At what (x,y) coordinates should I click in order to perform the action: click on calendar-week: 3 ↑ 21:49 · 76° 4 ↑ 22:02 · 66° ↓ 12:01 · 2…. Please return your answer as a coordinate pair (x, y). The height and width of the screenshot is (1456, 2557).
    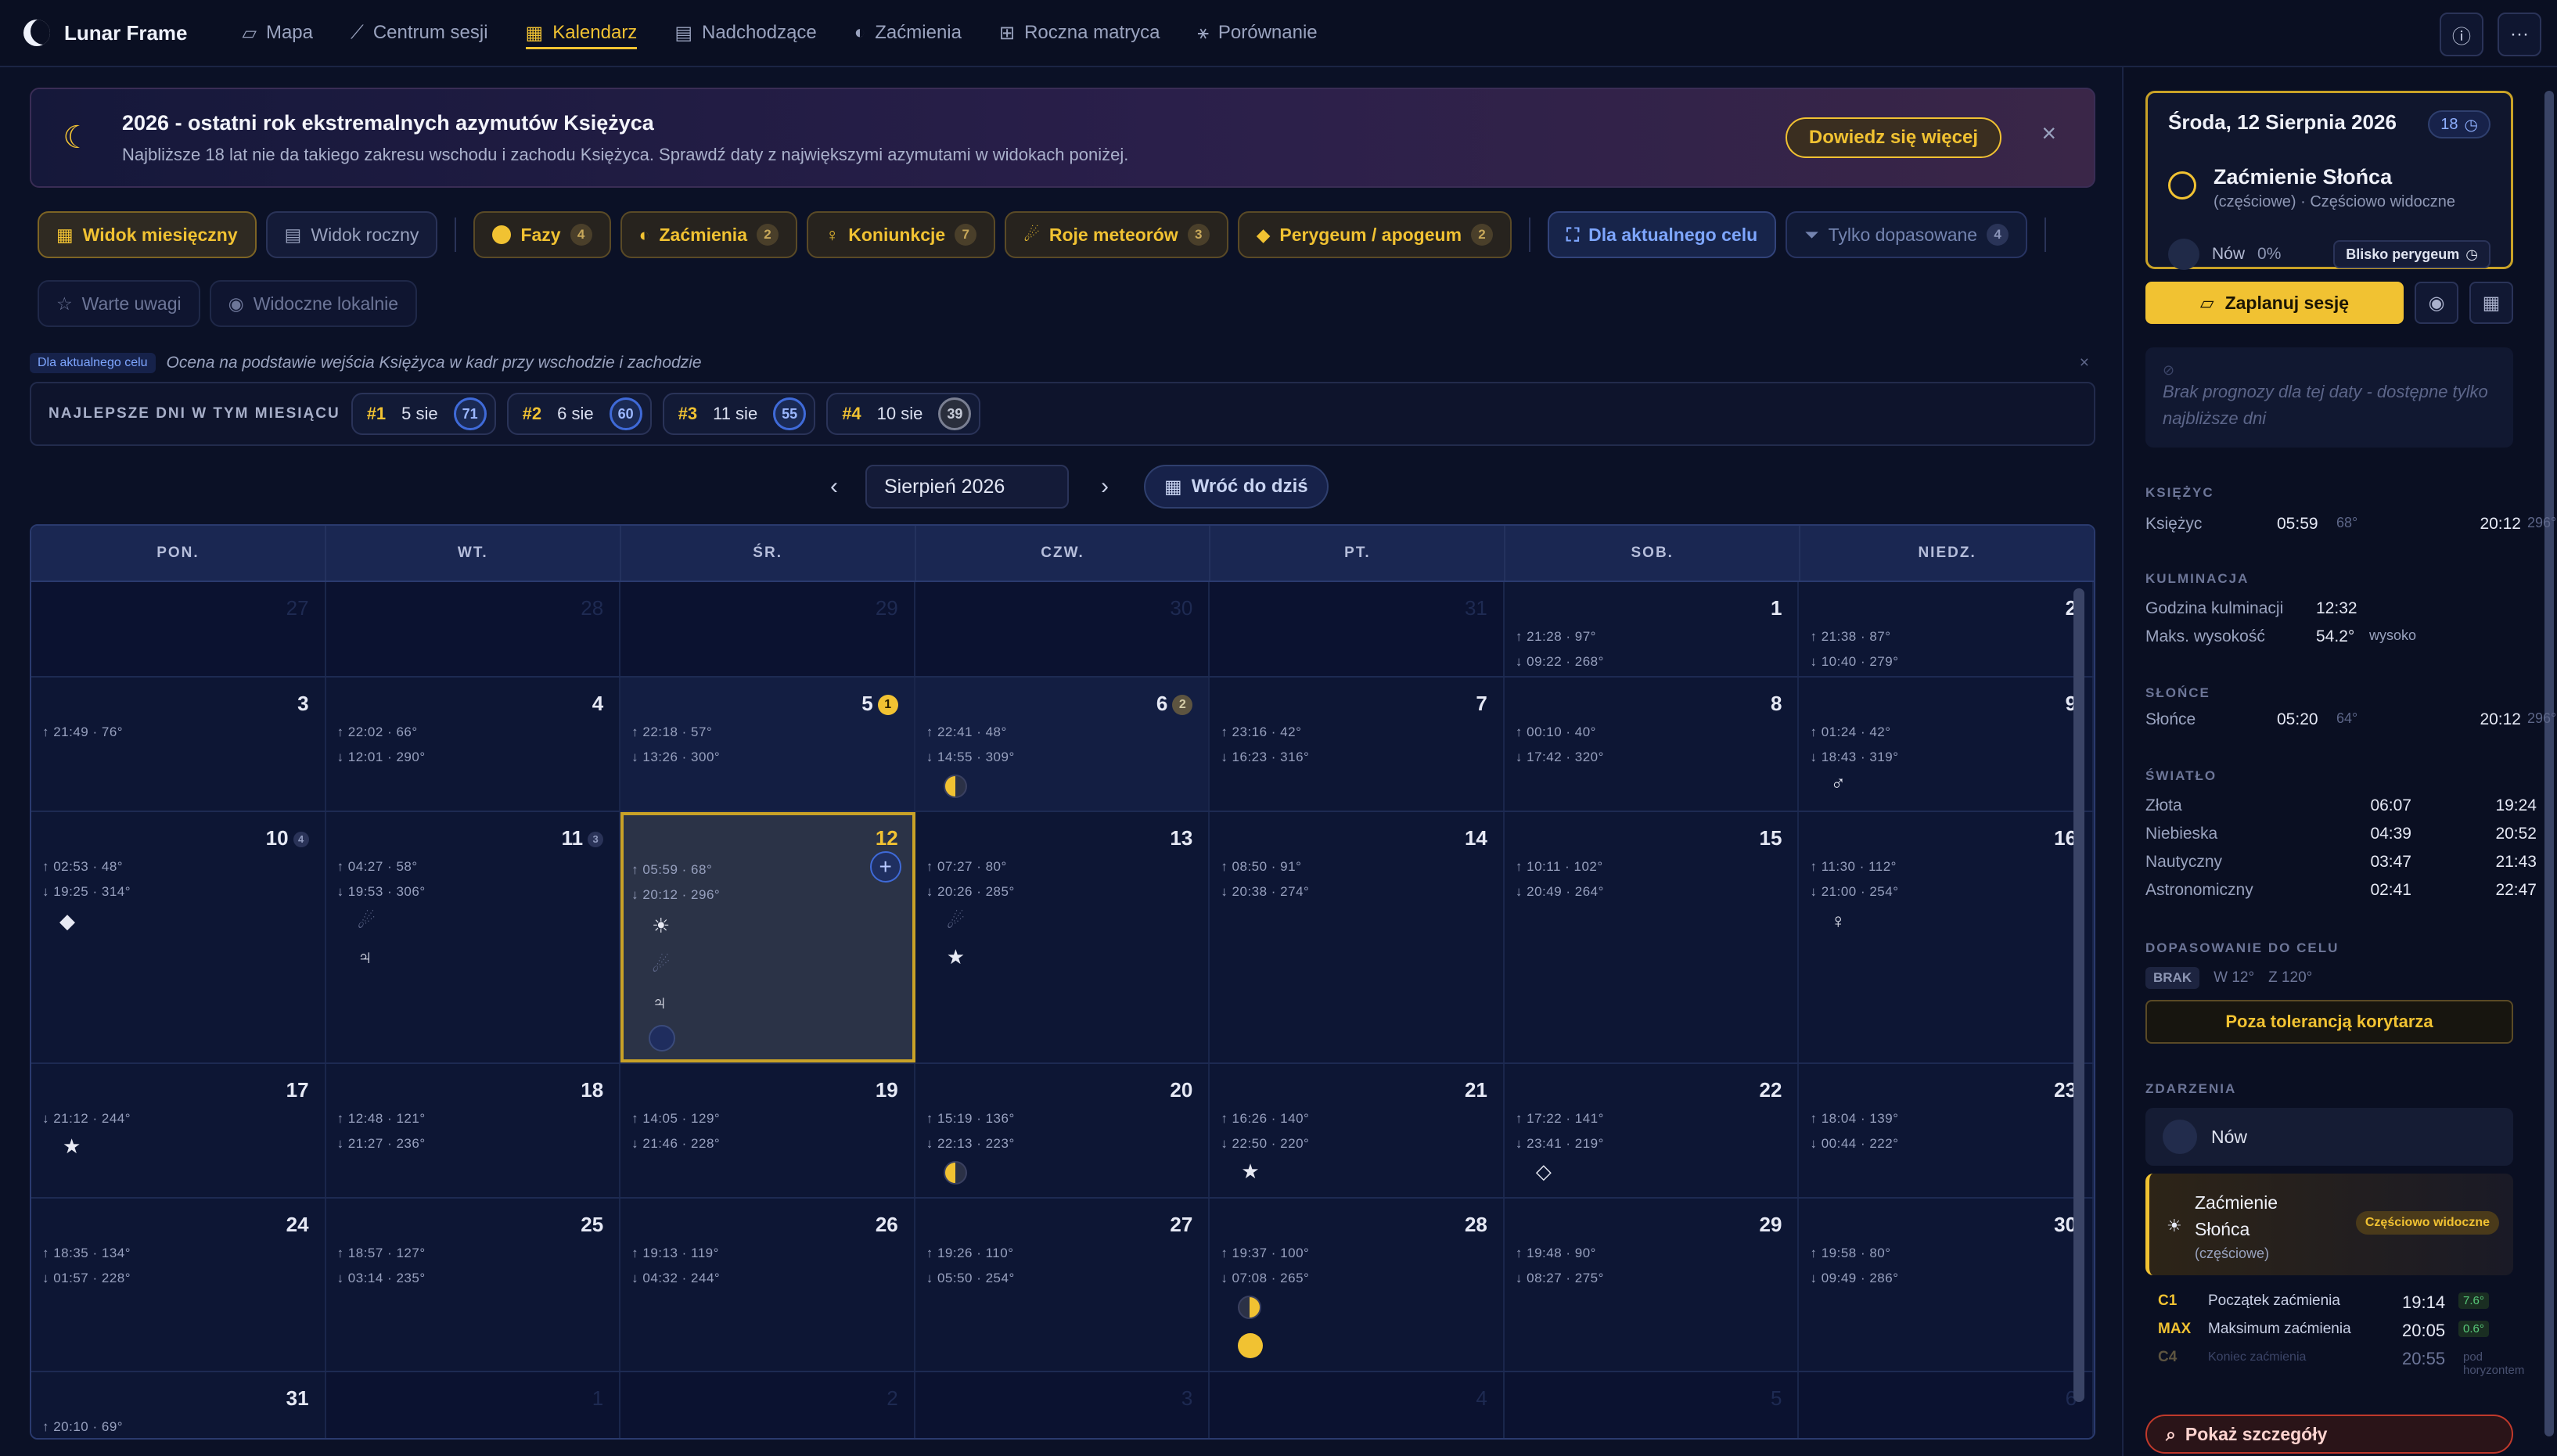
    Looking at the image, I should click on (1062, 745).